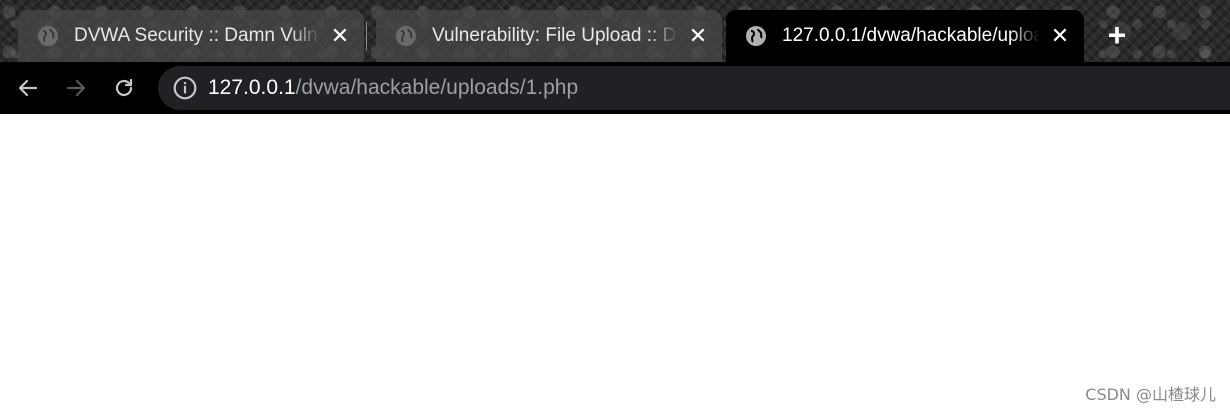 Image resolution: width=1230 pixels, height=413 pixels. I want to click on reload-button, so click(124, 88).